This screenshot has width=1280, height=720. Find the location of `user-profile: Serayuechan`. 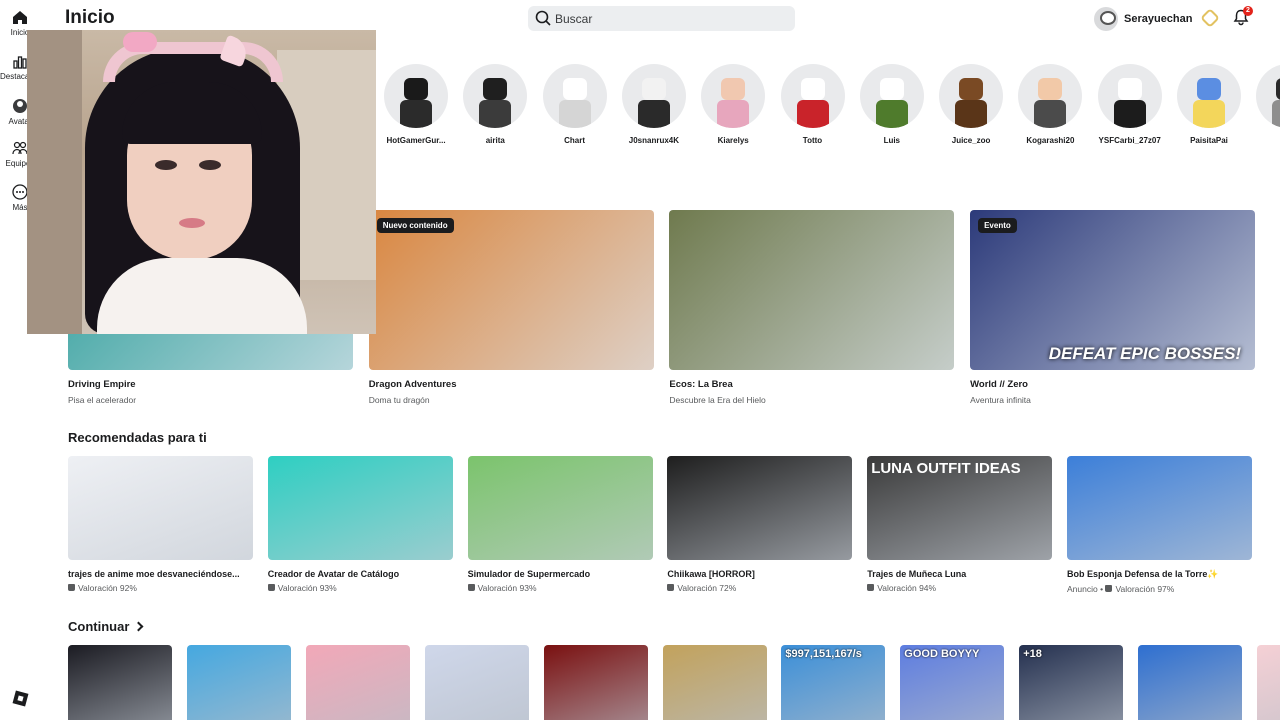

user-profile: Serayuechan is located at coordinates (1143, 18).